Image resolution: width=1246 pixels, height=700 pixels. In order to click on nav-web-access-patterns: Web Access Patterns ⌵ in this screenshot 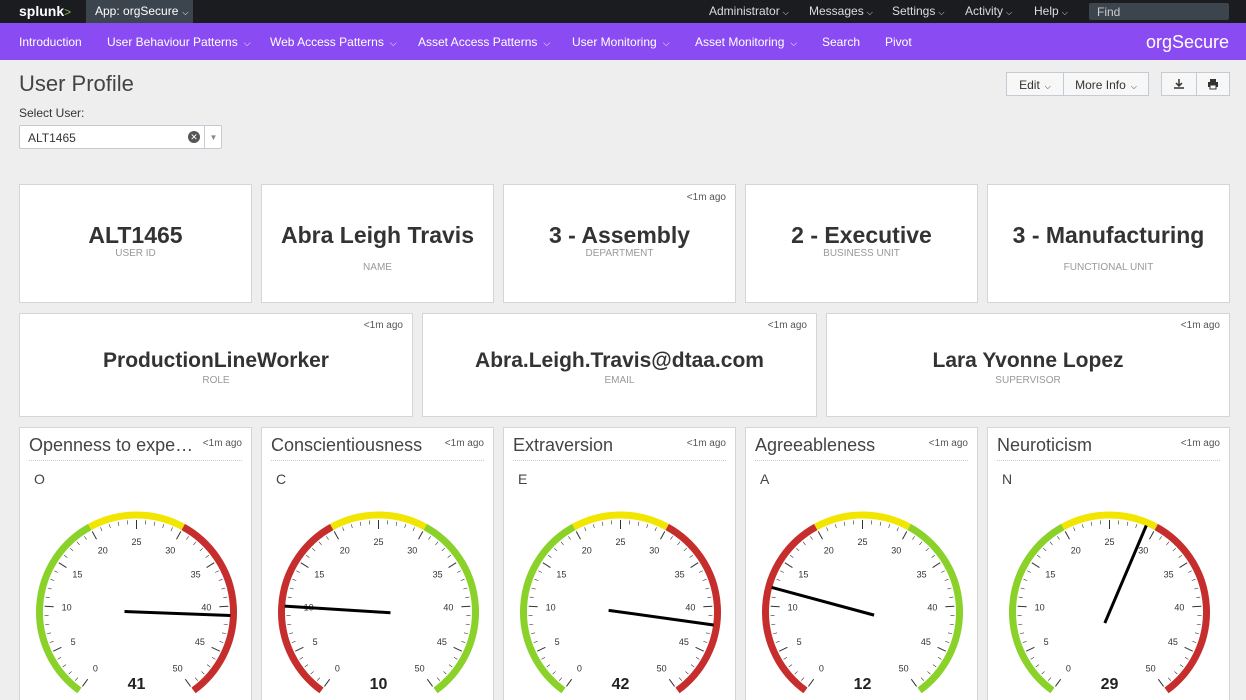, I will do `click(333, 42)`.